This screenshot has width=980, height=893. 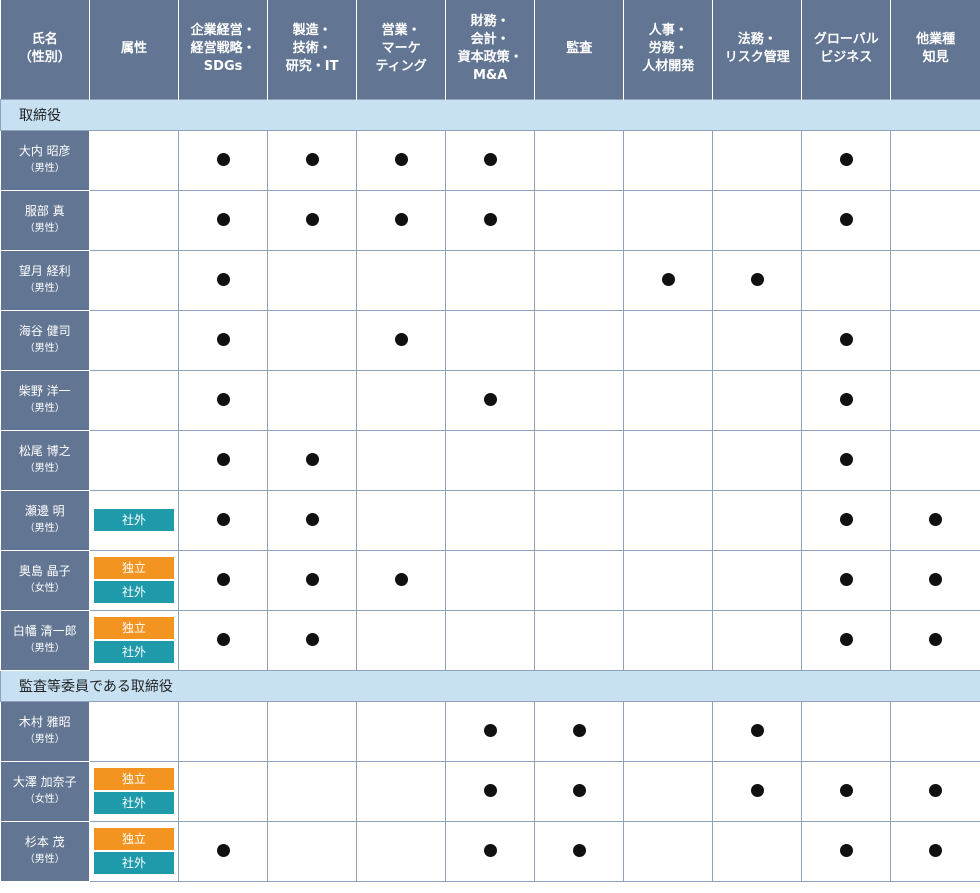 I want to click on member-sex: （女性）, so click(x=44, y=799).